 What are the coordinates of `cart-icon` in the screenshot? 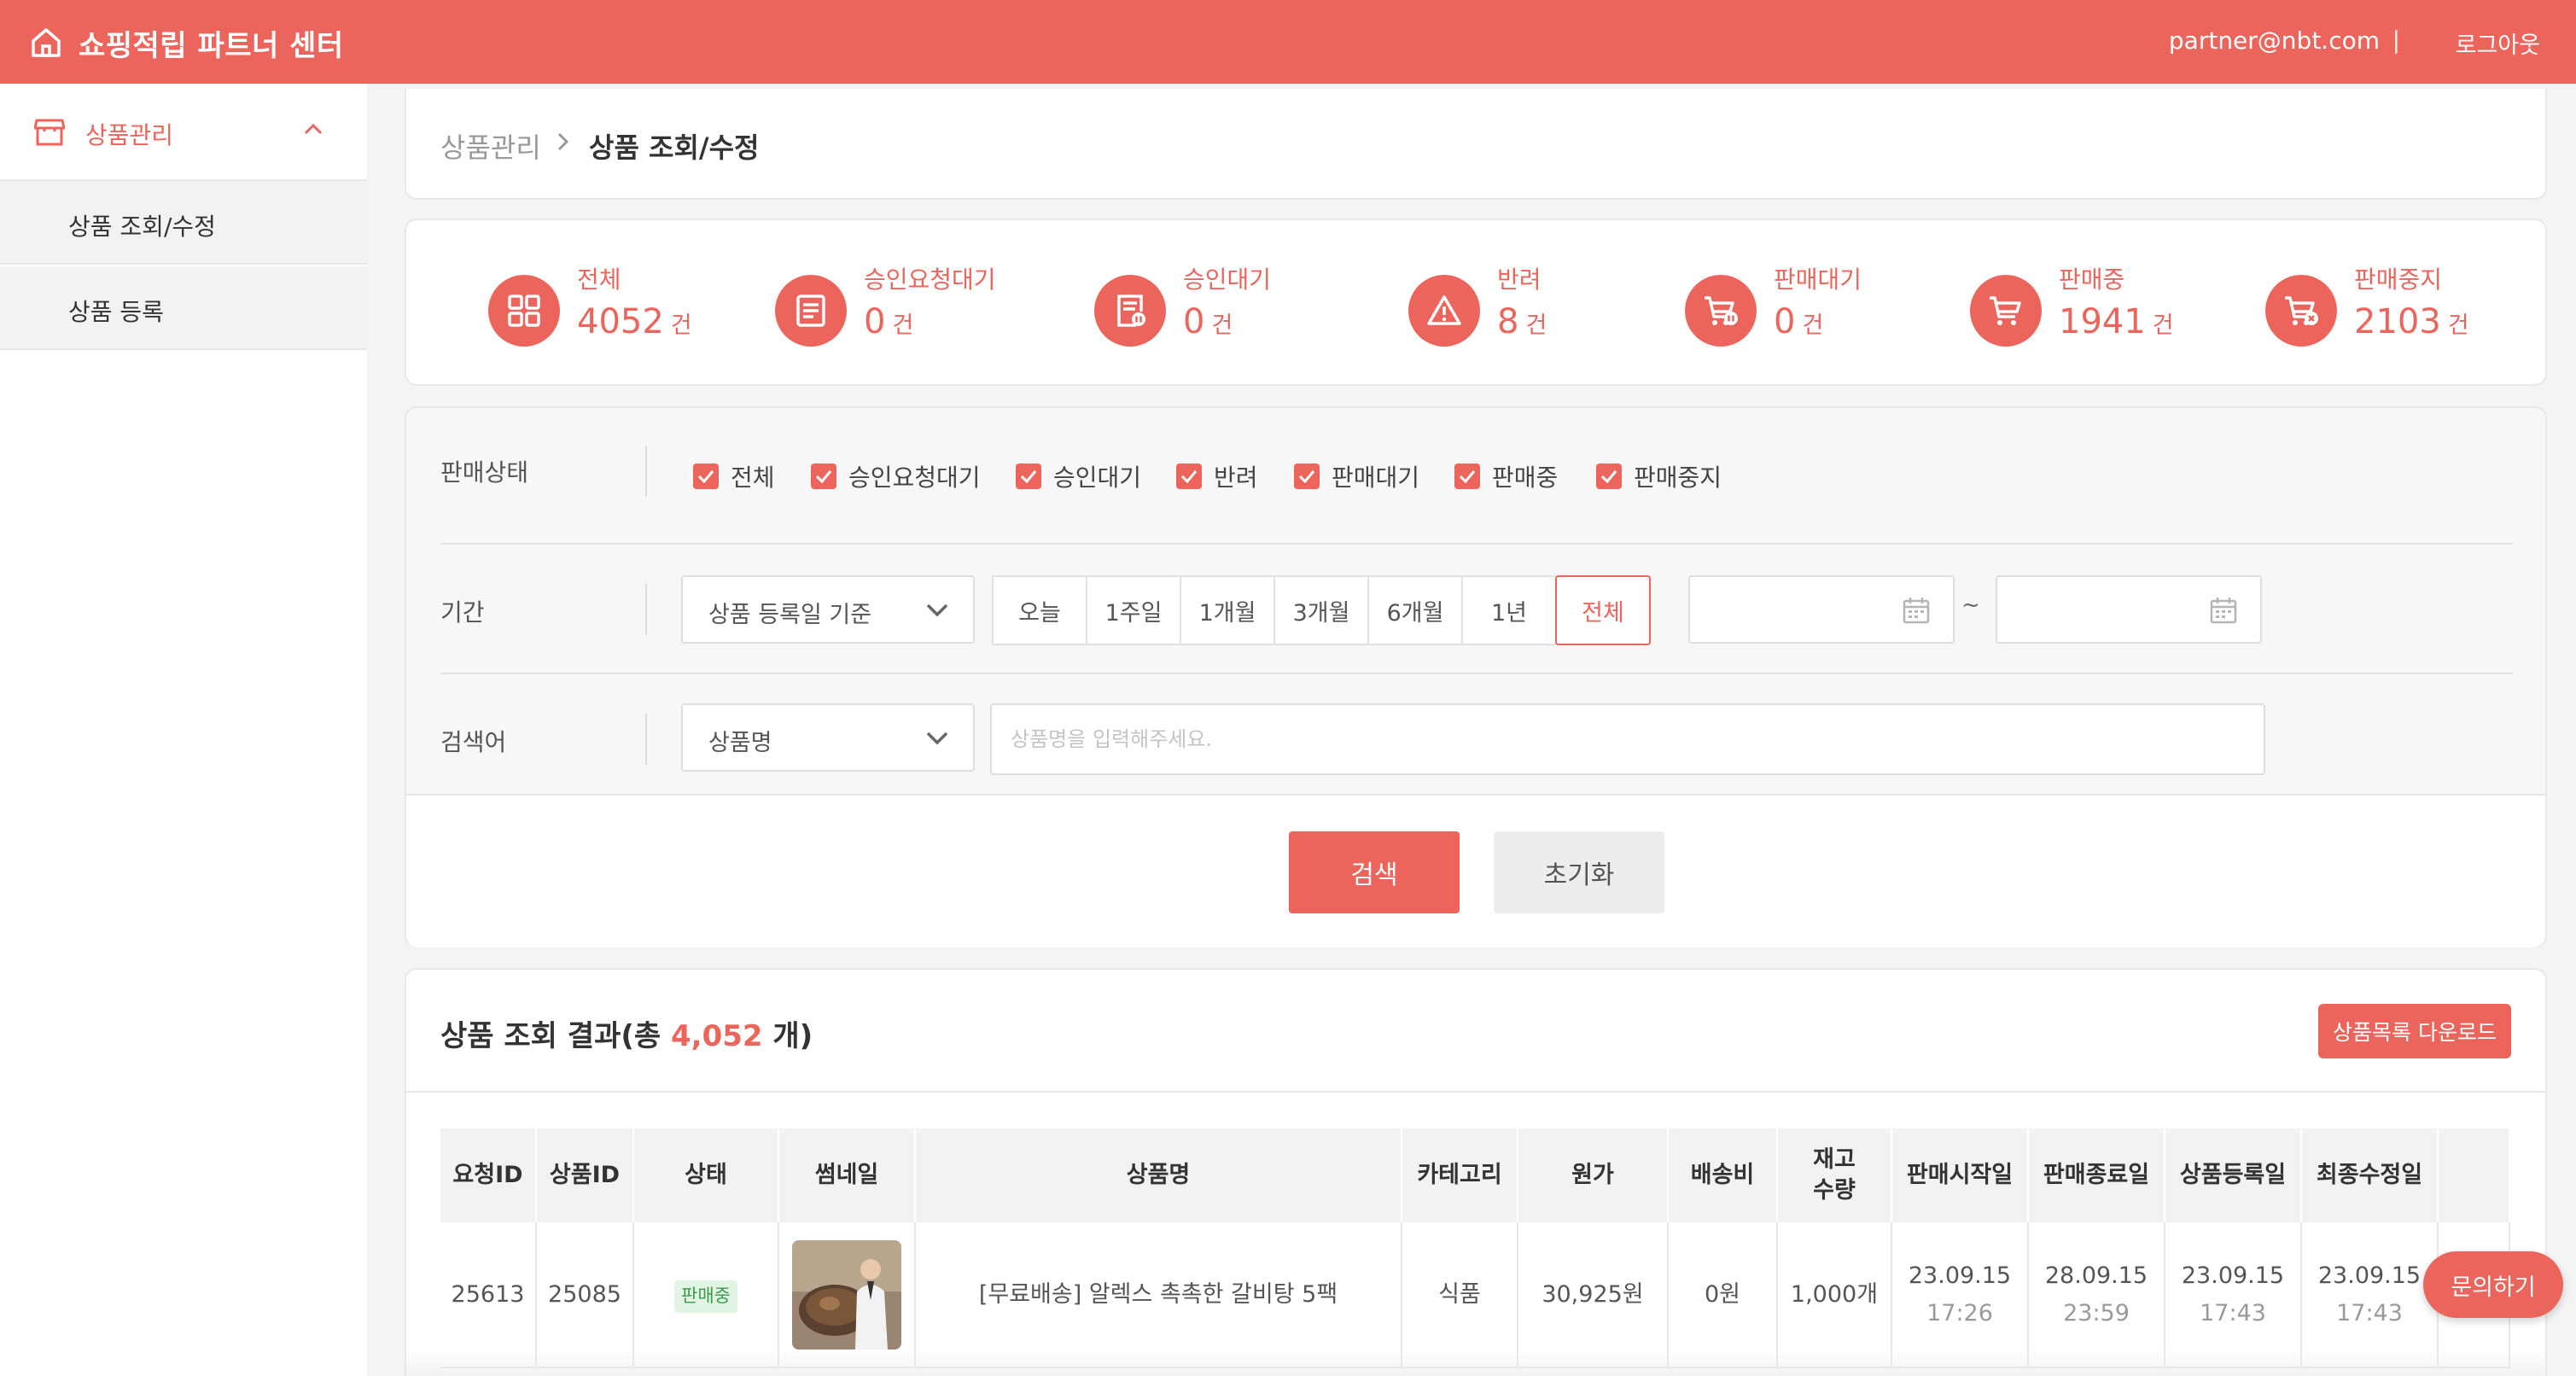 It's located at (2006, 311).